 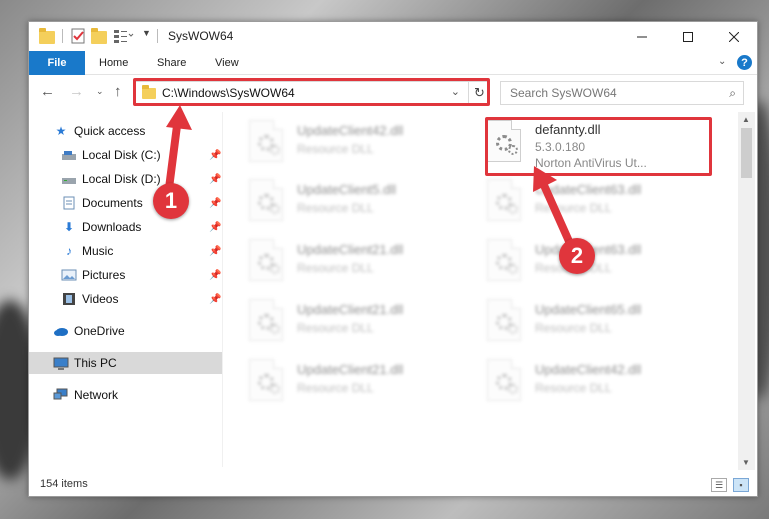 What do you see at coordinates (69, 227) in the screenshot?
I see `download-icon: ⬇` at bounding box center [69, 227].